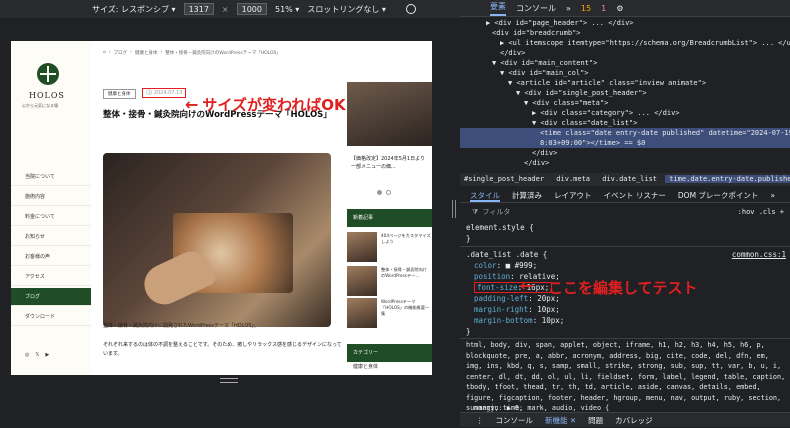  What do you see at coordinates (47, 355) in the screenshot?
I see `youtube-icon: ▶` at bounding box center [47, 355].